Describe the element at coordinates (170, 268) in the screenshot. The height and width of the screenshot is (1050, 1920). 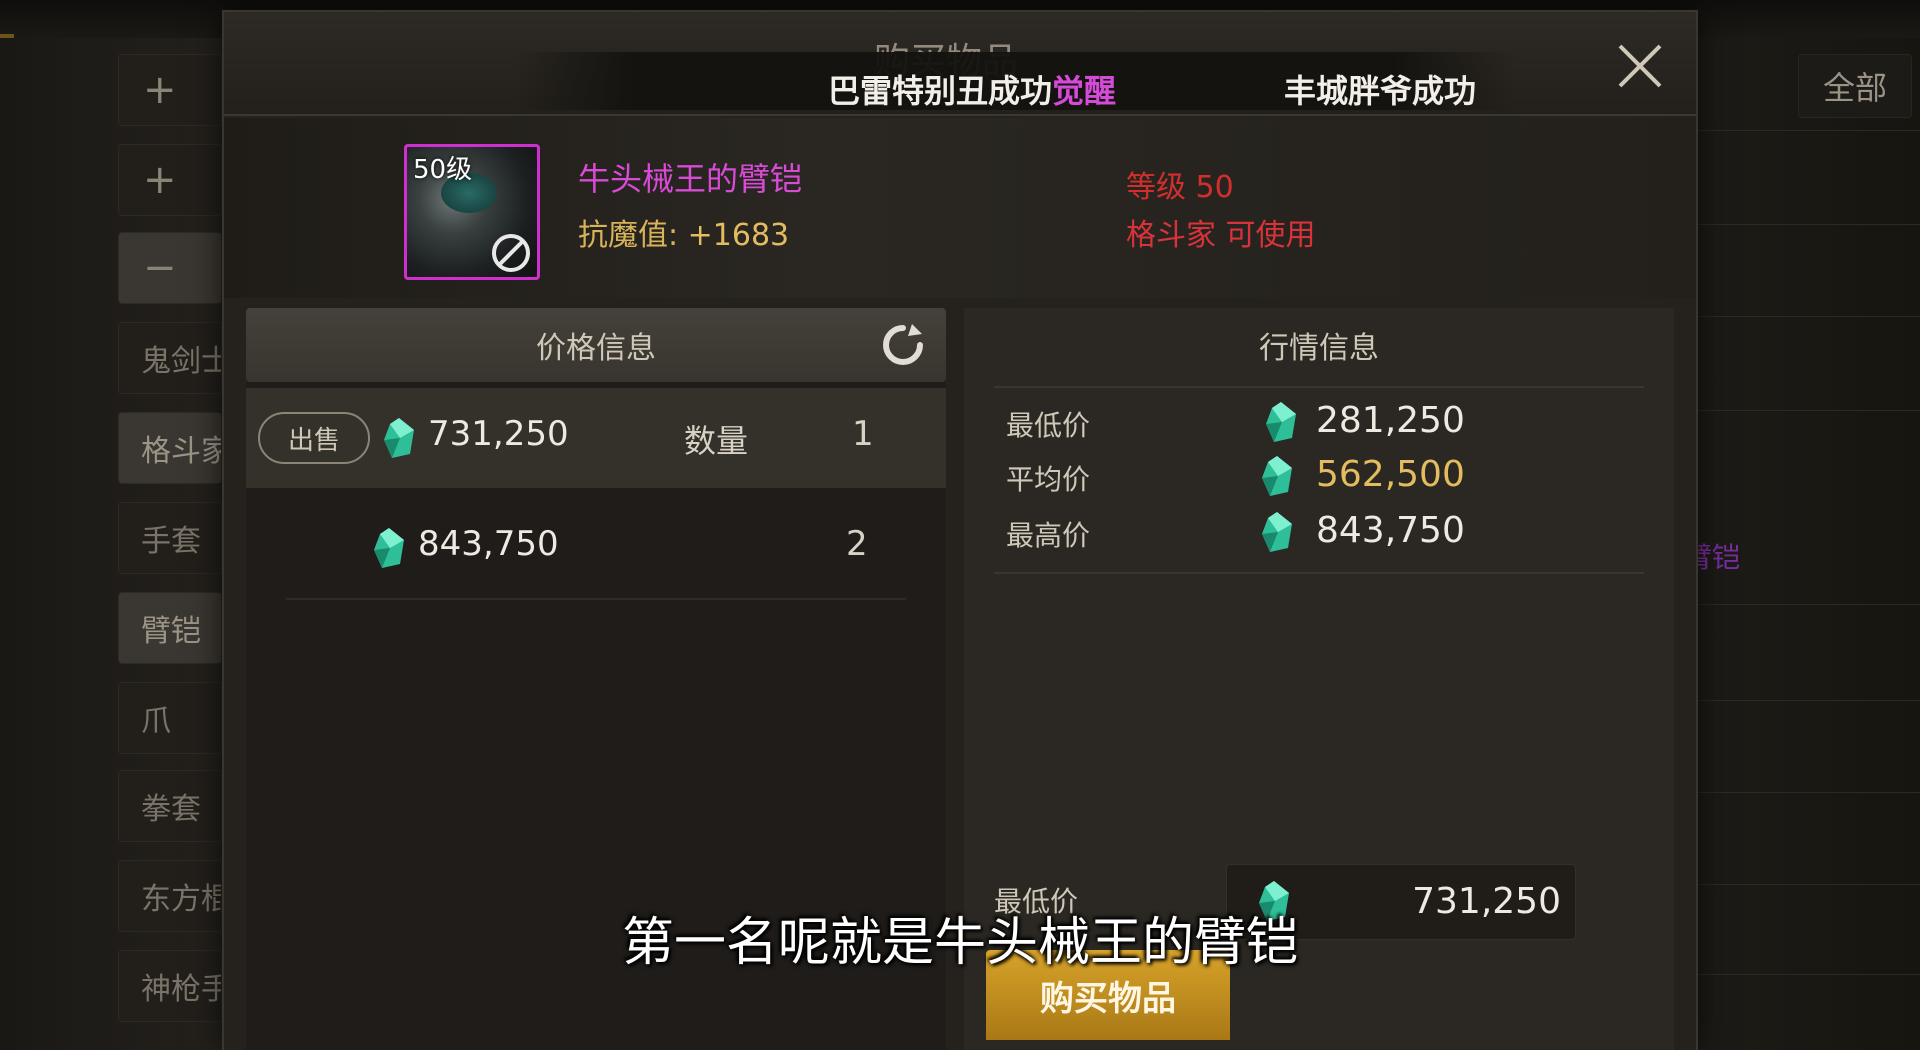
I see `collapse-button: −` at that location.